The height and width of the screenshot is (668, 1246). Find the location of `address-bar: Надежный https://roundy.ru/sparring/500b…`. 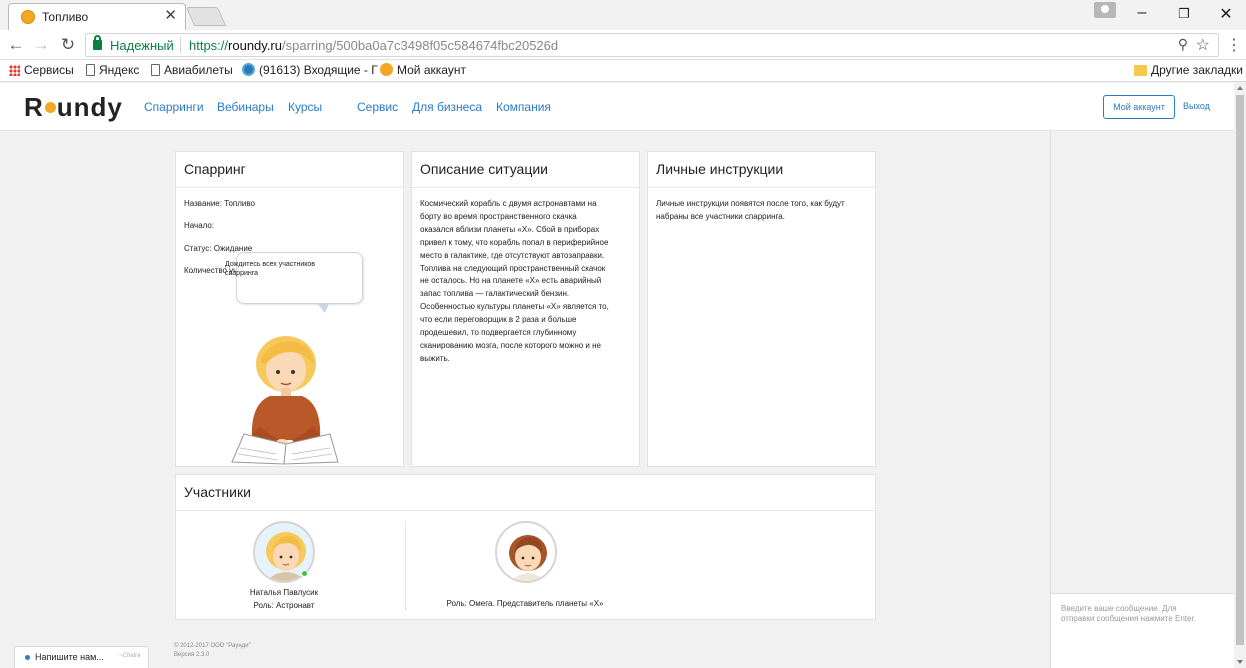

address-bar: Надежный https://roundy.ru/sparring/500b… is located at coordinates (652, 45).